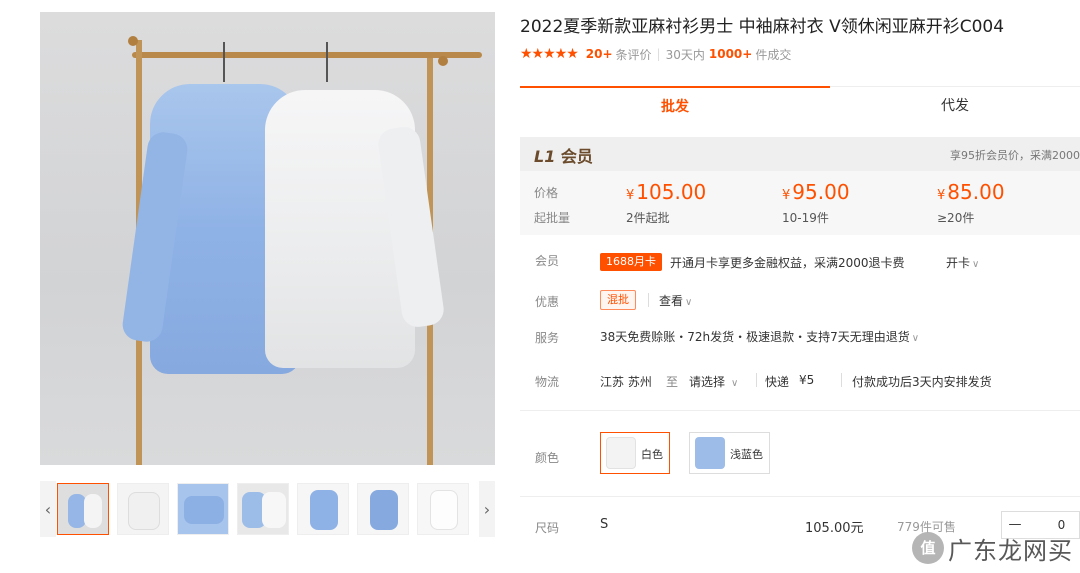 Image resolution: width=1080 pixels, height=573 pixels. I want to click on sales-count: 1000+, so click(730, 54).